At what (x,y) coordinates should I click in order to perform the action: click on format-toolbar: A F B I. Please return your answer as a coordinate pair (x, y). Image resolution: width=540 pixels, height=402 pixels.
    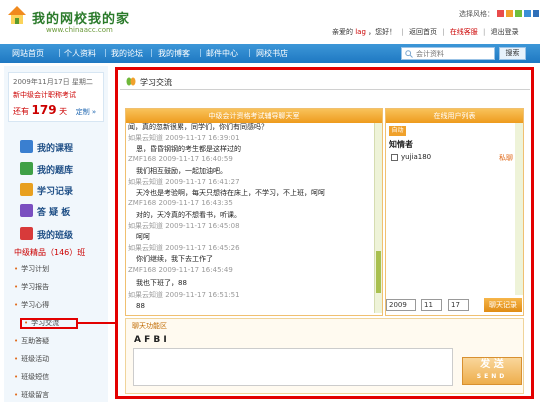
    Looking at the image, I should click on (150, 340).